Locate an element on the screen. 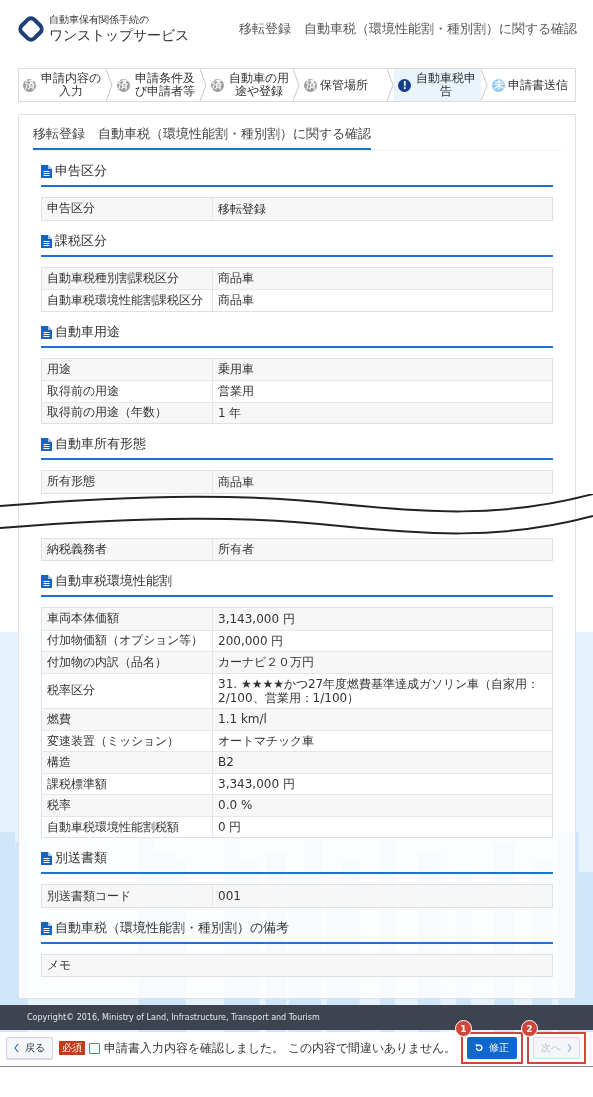 Image resolution: width=593 pixels, height=1097 pixels. table-cell: 別送書類コード is located at coordinates (127, 896).